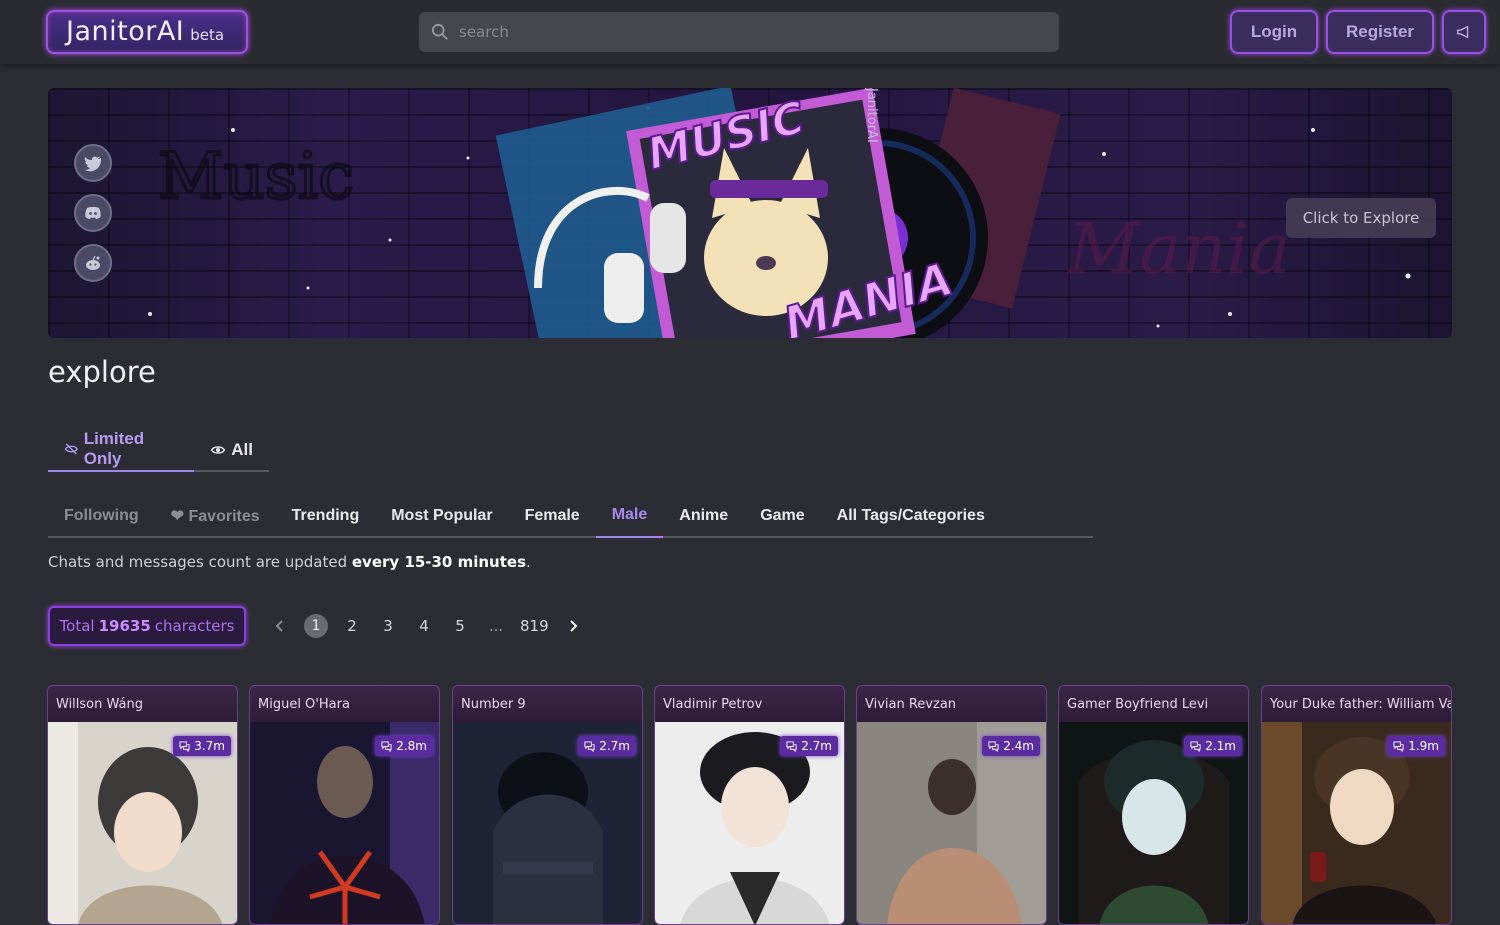  I want to click on login-button: Login, so click(1274, 32).